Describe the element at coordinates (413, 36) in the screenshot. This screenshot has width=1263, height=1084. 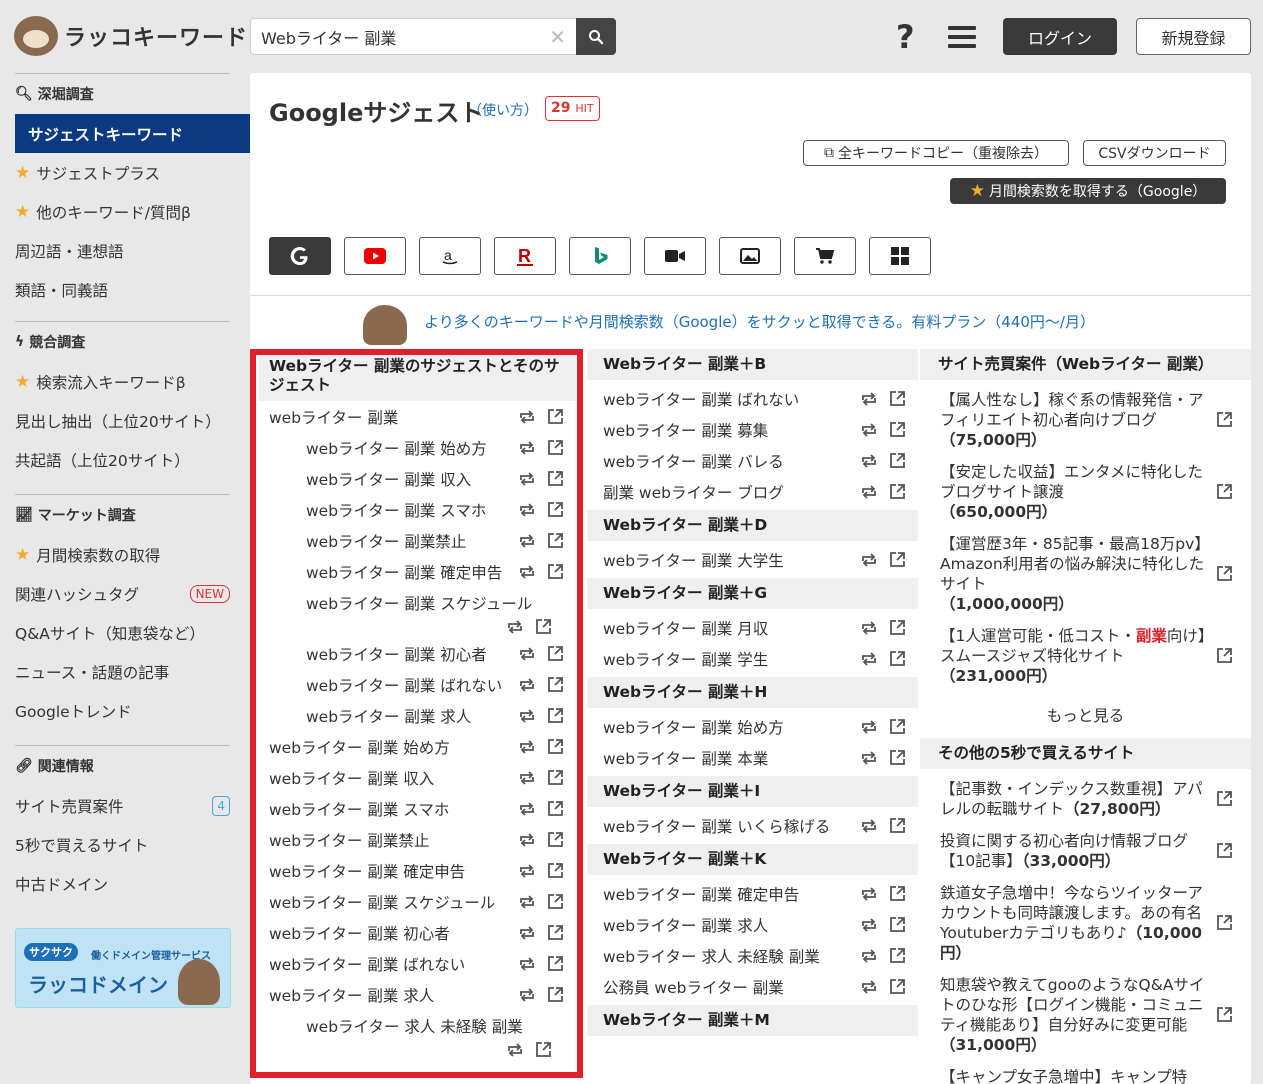
I see `search-input: Webライター 副業 ✕` at that location.